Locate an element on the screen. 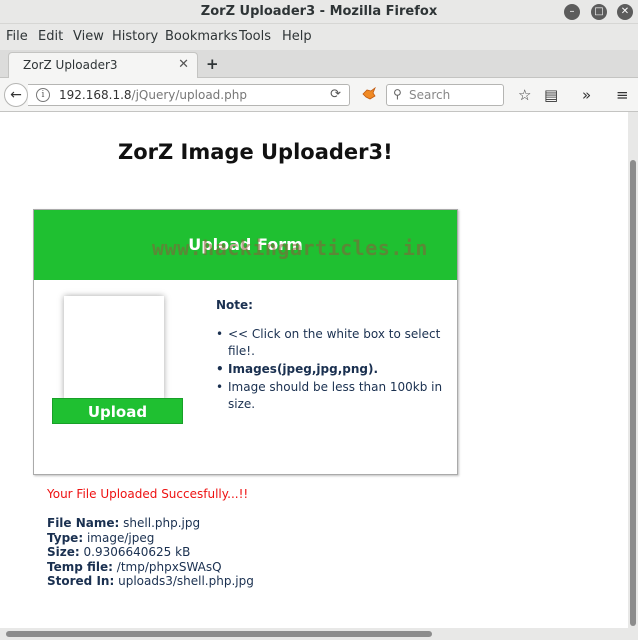 This screenshot has height=640, width=638. reading-list-icon: ▤ is located at coordinates (551, 95).